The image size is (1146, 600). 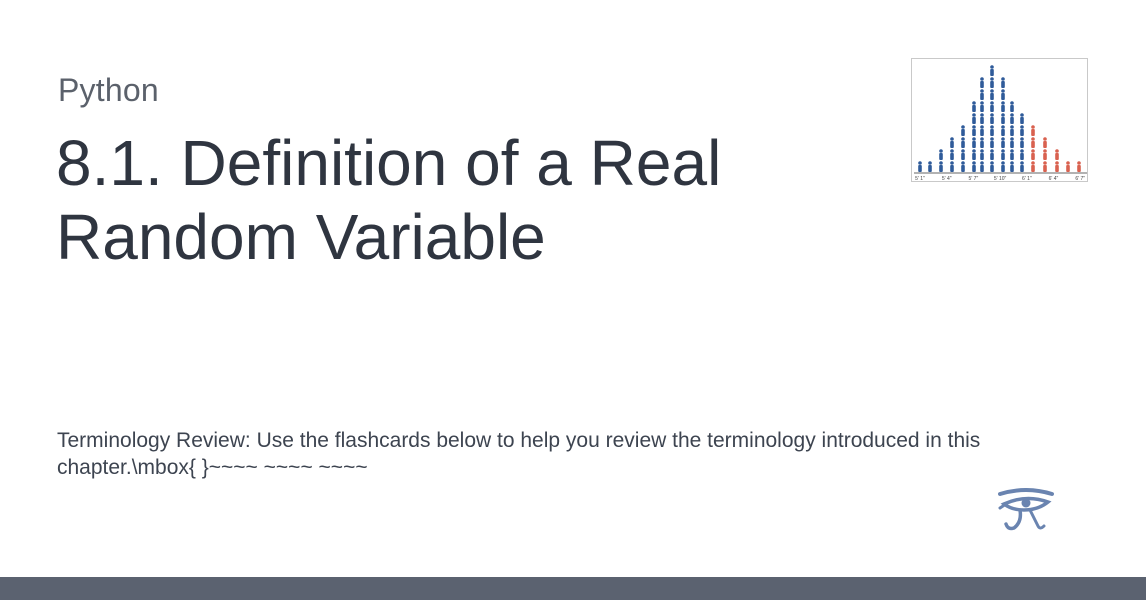 I want to click on height-distribution-logo: 5' 1" 5' 4" 5' 7" 5' 10" 6' 1" 6' 4" 6' 7", so click(x=999, y=120).